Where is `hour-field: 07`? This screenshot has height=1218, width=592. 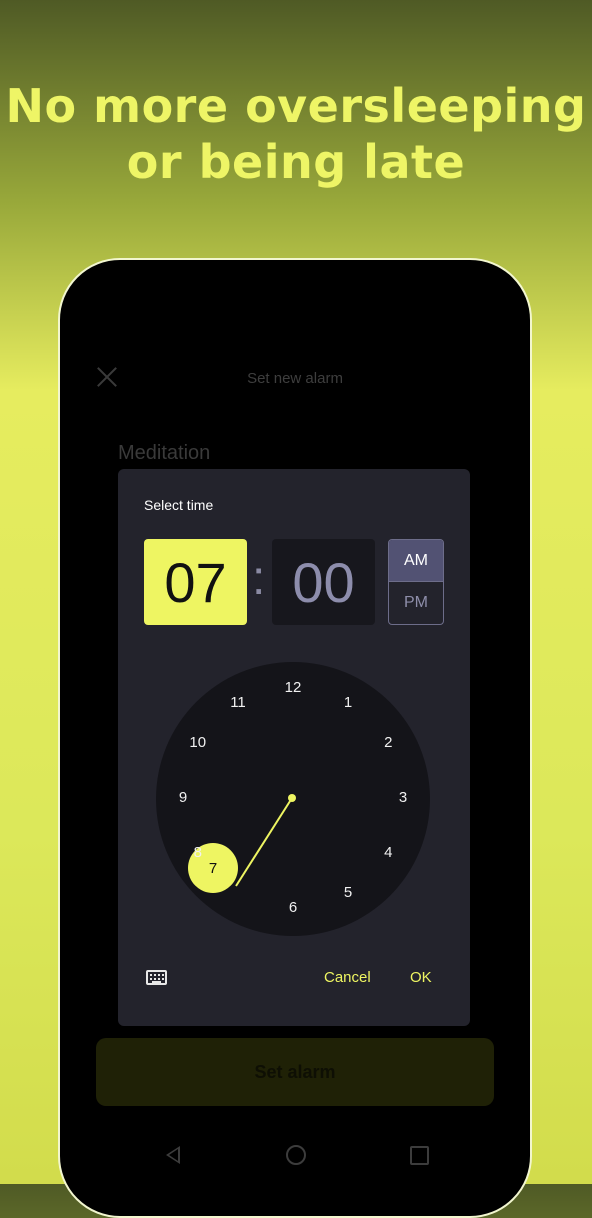
hour-field: 07 is located at coordinates (195, 582).